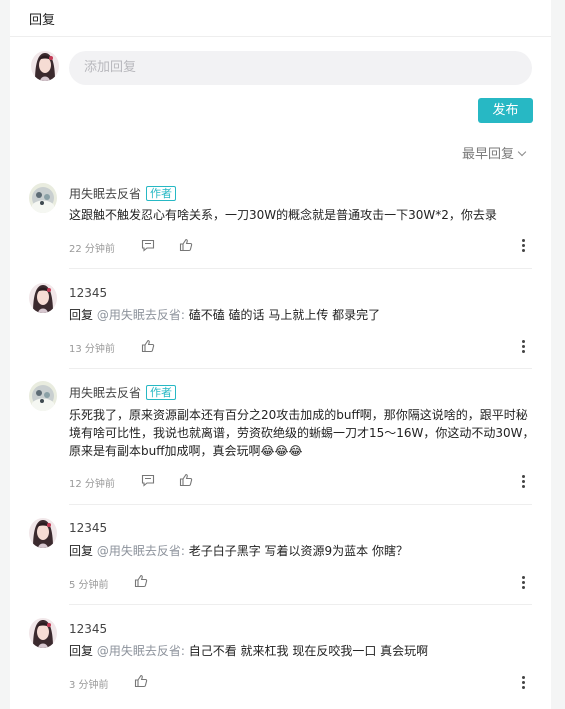 The width and height of the screenshot is (565, 709). What do you see at coordinates (92, 349) in the screenshot?
I see `comment-time: 13 分钟前` at bounding box center [92, 349].